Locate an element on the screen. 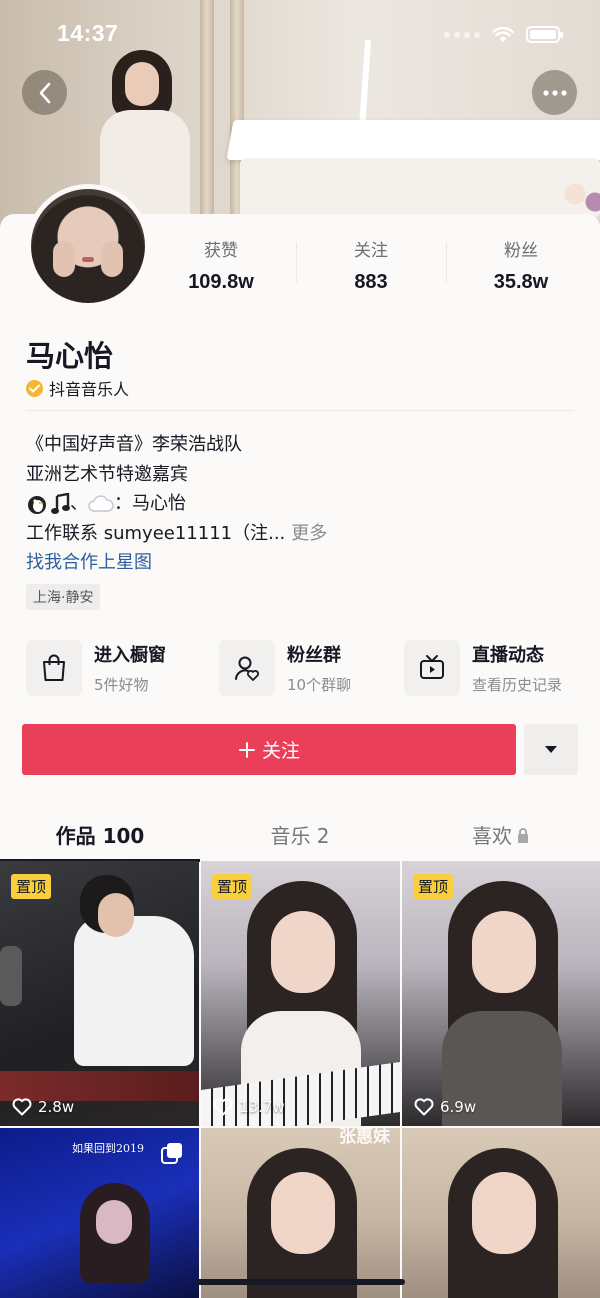 This screenshot has width=600, height=1298. tab-music: 音乐 2 is located at coordinates (300, 834).